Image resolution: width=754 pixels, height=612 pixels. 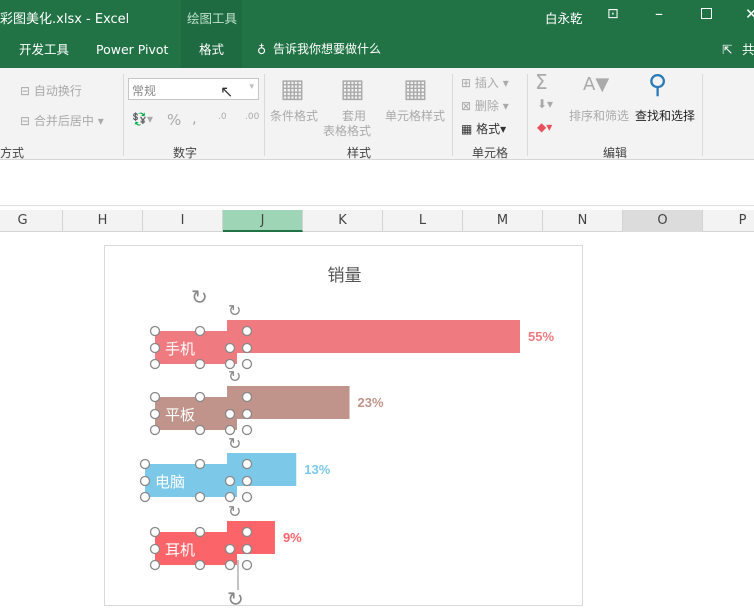 What do you see at coordinates (180, 415) in the screenshot?
I see `category-label: 平板` at bounding box center [180, 415].